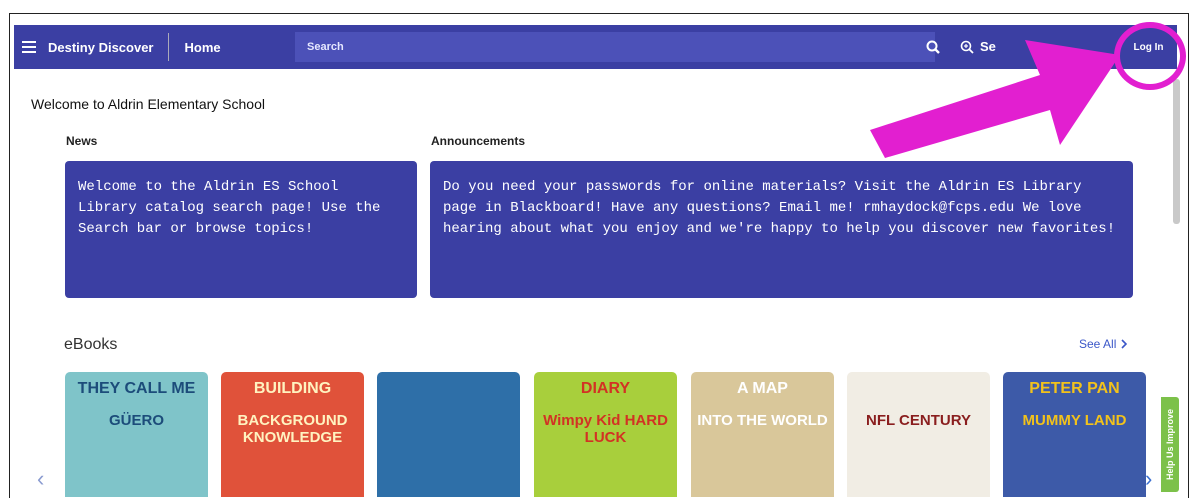  What do you see at coordinates (762, 388) in the screenshot?
I see `ebook-title-line: A MAP` at bounding box center [762, 388].